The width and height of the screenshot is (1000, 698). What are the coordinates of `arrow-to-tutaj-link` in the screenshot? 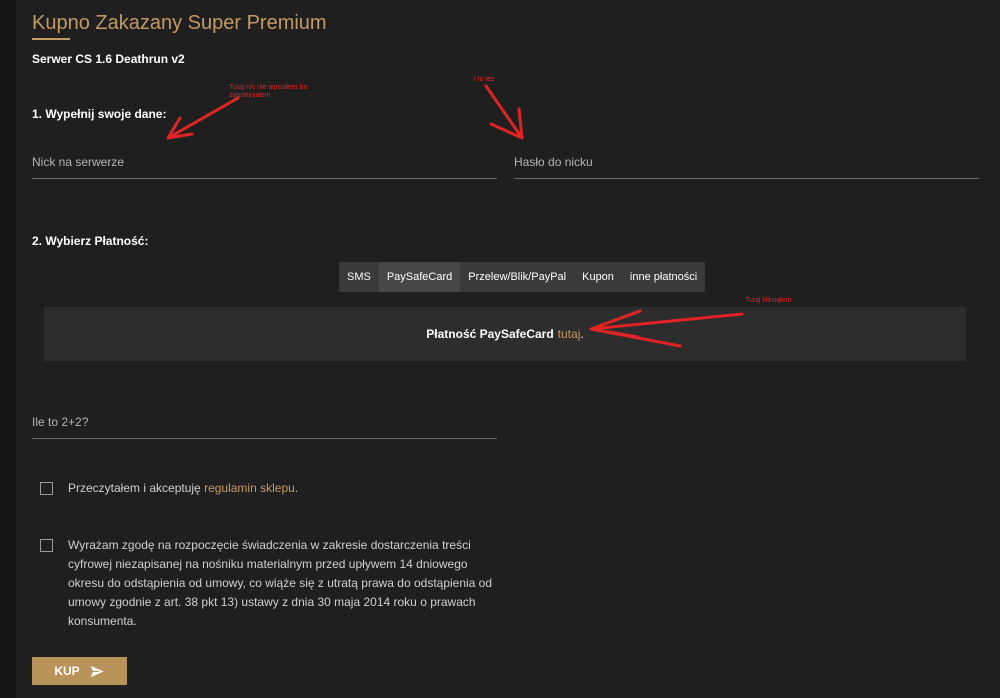 It's located at (666, 328).